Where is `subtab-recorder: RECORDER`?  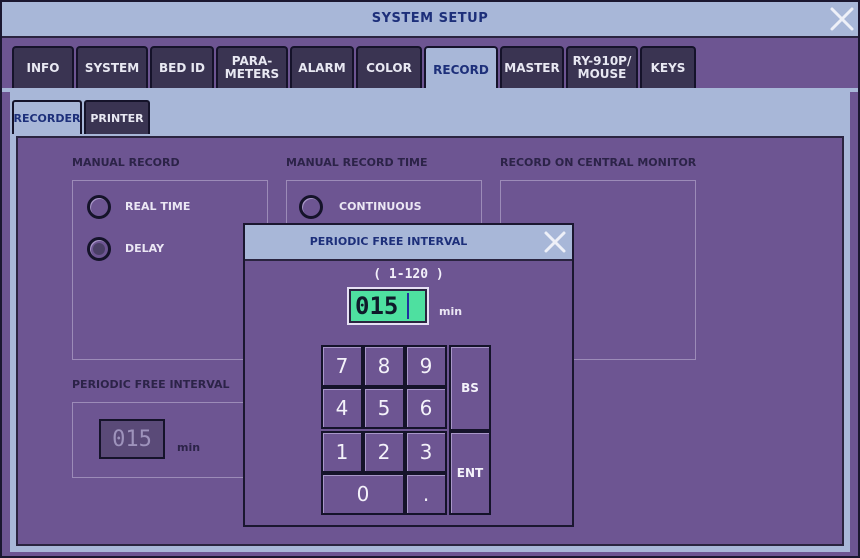
subtab-recorder: RECORDER is located at coordinates (47, 117).